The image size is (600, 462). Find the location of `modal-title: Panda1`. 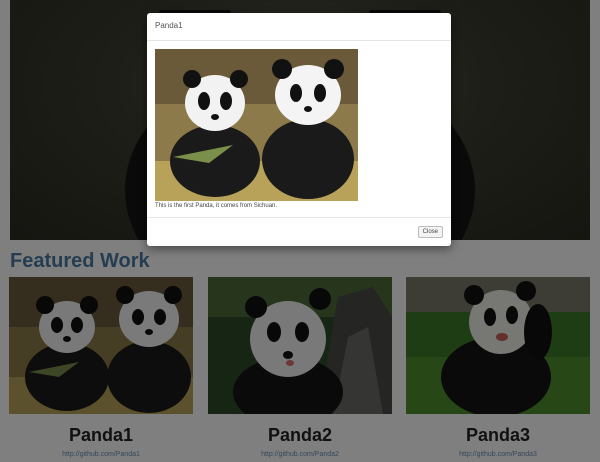

modal-title: Panda1 is located at coordinates (169, 25).